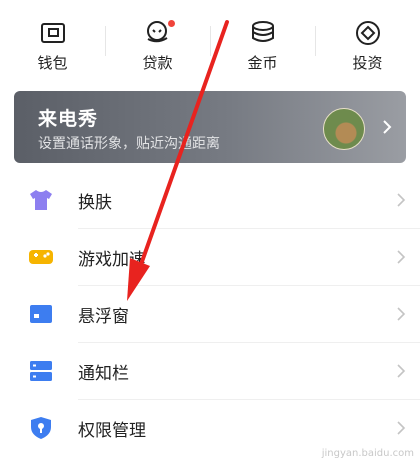  Describe the element at coordinates (157, 63) in the screenshot. I see `loan-label: 贷款` at that location.